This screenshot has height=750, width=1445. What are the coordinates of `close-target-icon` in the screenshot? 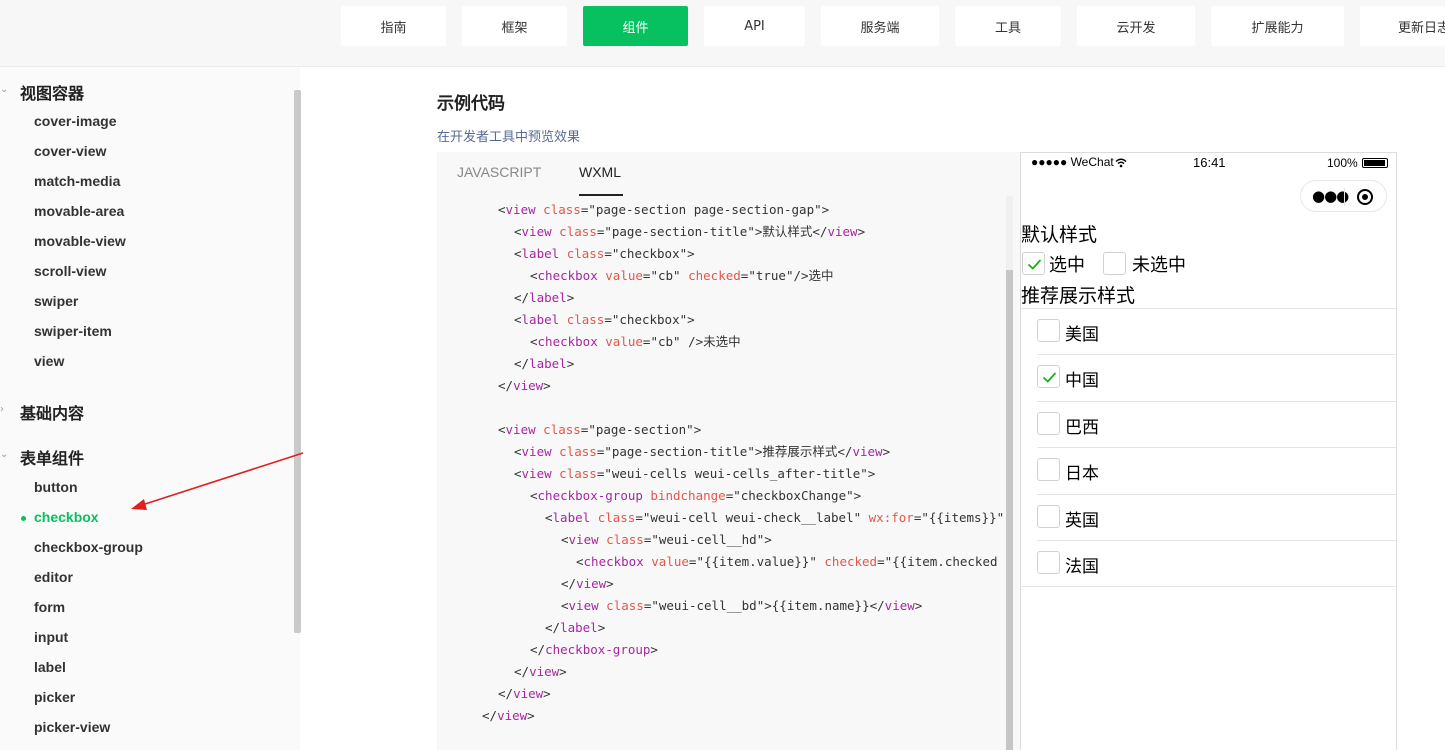 It's located at (1365, 197).